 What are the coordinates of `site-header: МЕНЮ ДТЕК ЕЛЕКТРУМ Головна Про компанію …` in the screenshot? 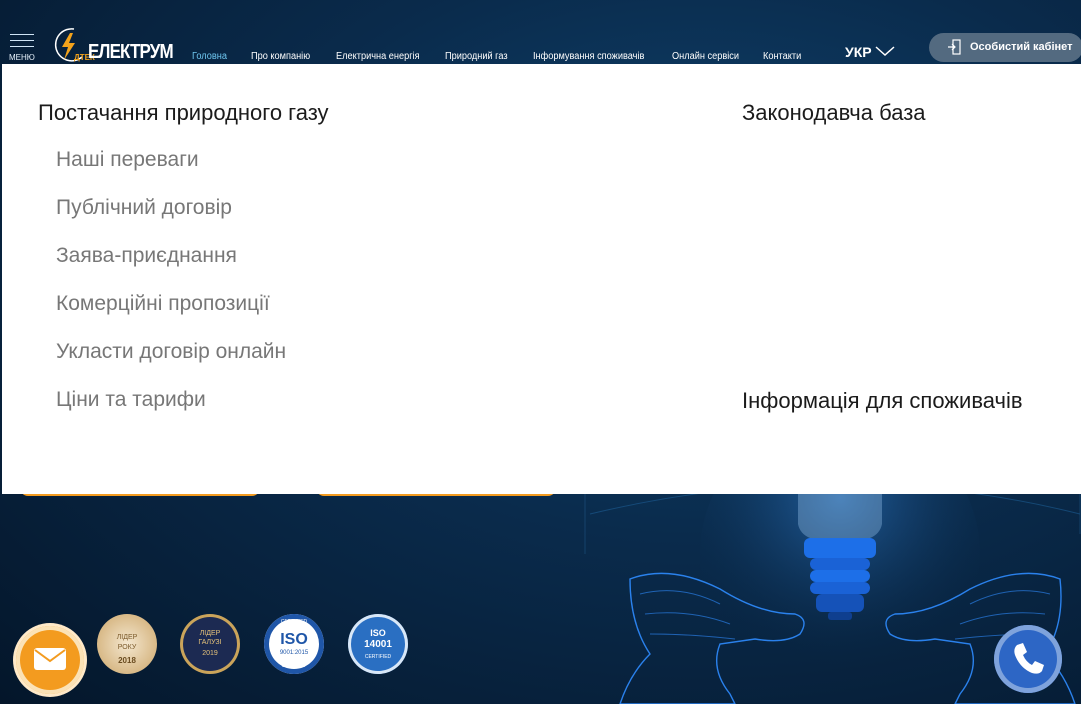 It's located at (540, 32).